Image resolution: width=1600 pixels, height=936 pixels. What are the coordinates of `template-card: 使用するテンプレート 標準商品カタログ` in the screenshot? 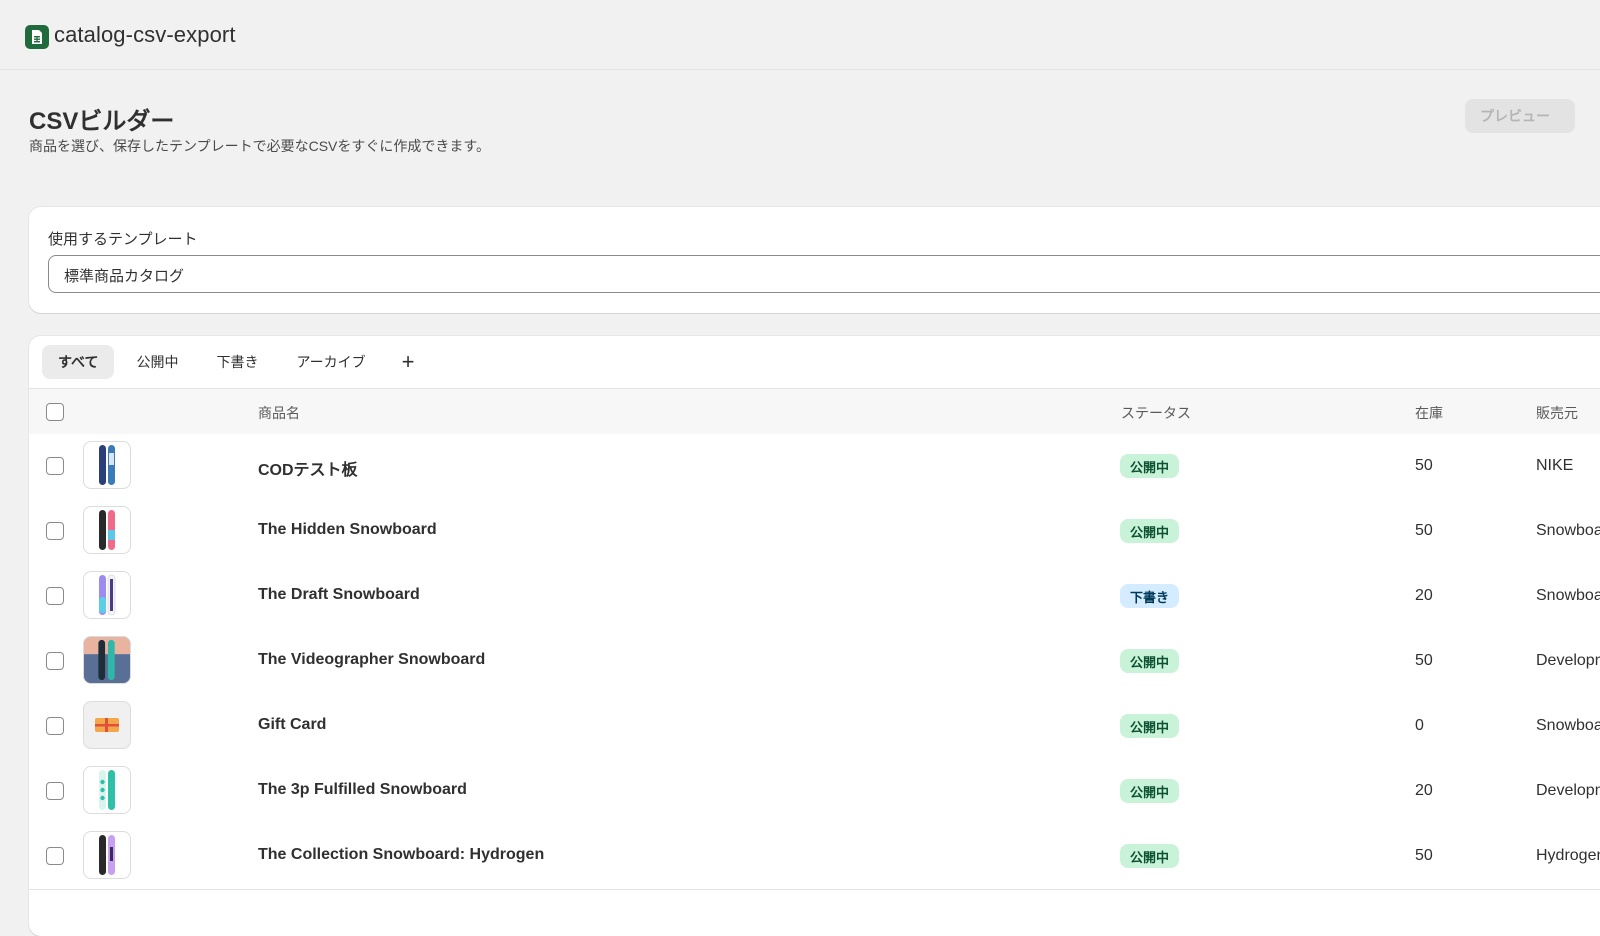 It's located at (814, 260).